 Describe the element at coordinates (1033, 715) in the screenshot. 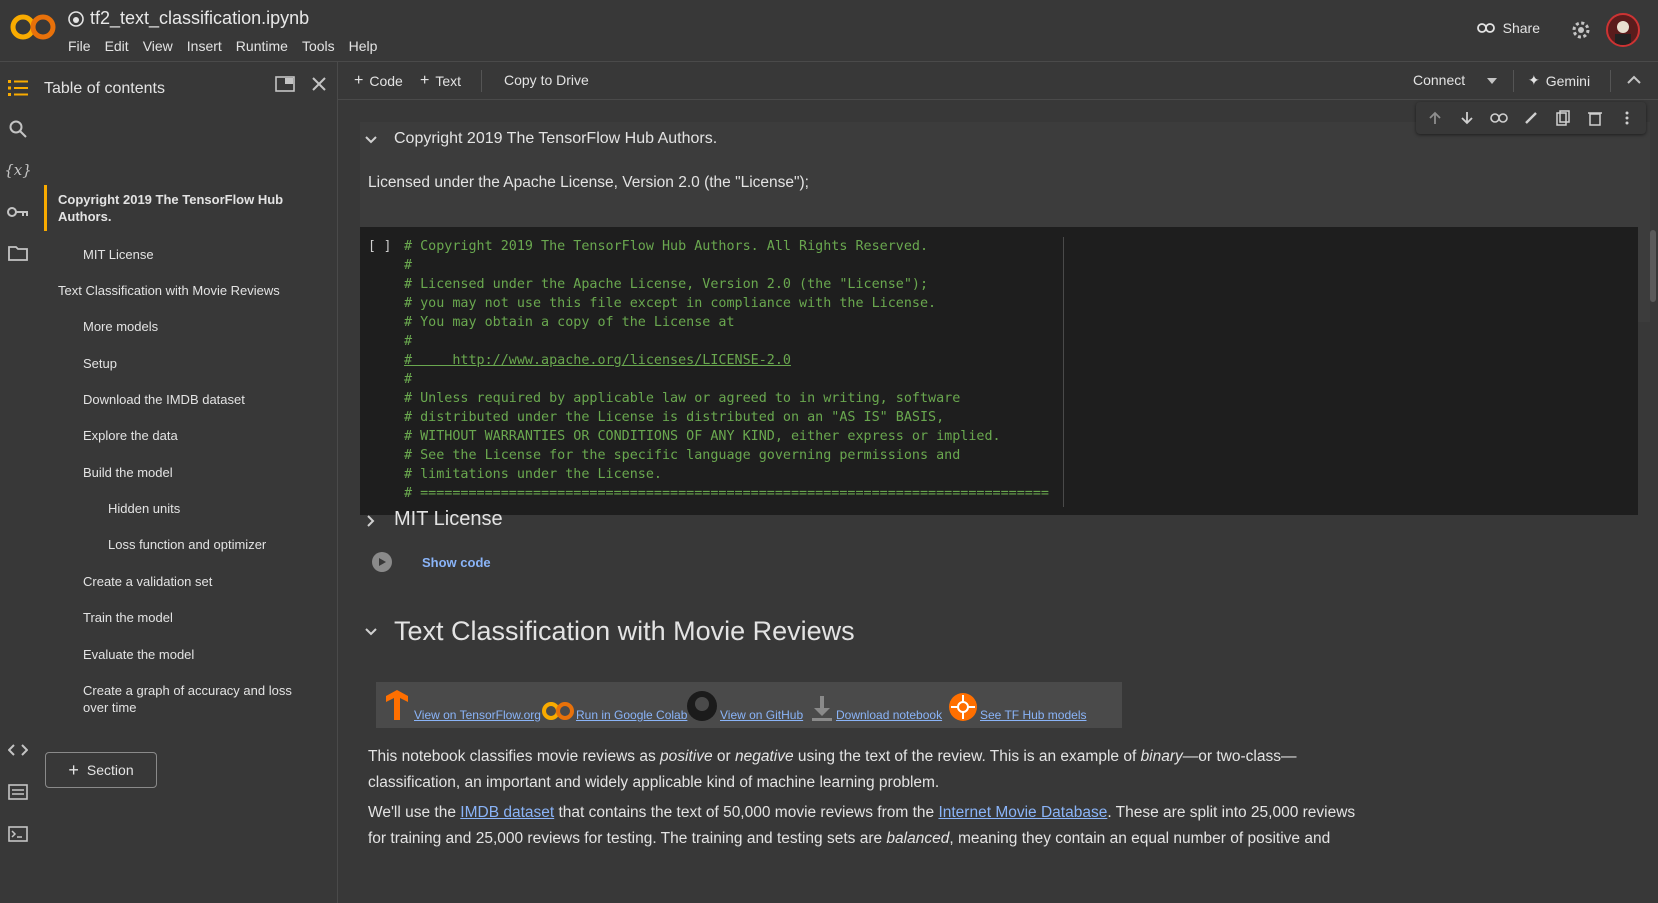

I see `badge-tfhub-link: See TF Hub models` at that location.